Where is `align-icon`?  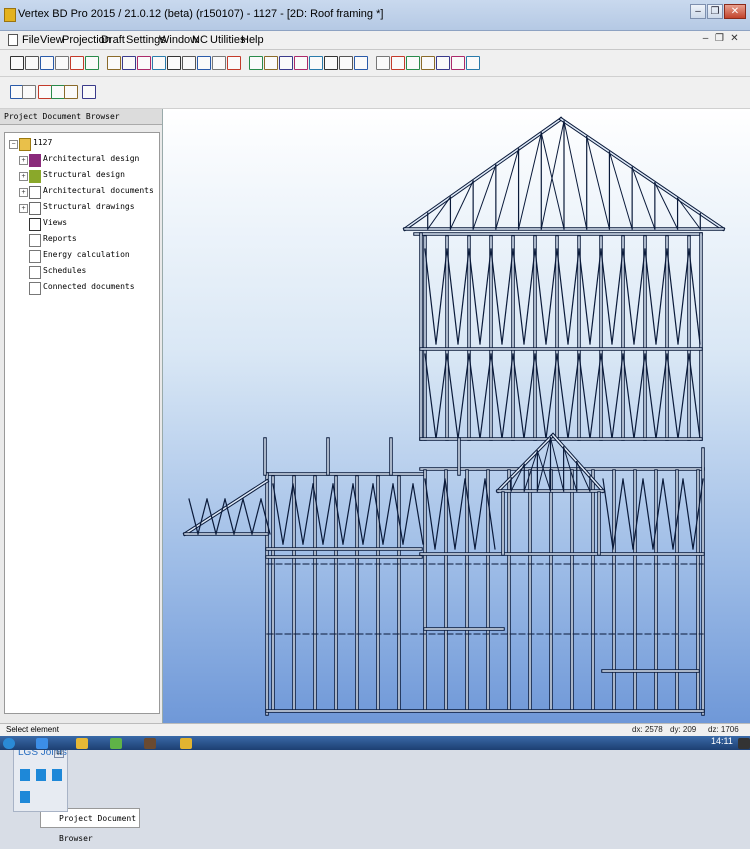 align-icon is located at coordinates (219, 63).